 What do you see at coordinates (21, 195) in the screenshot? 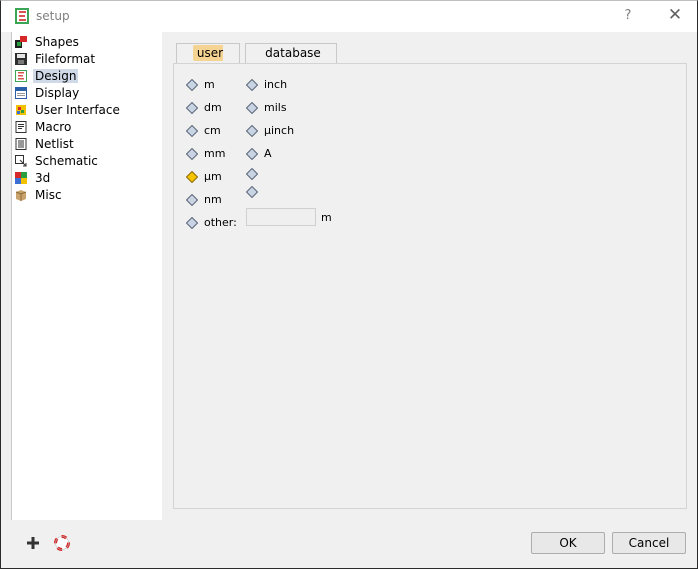
I see `misc-icon` at bounding box center [21, 195].